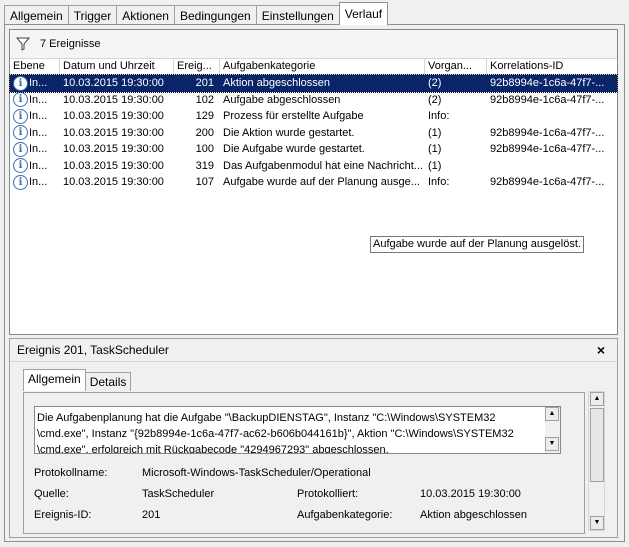 This screenshot has width=629, height=547. What do you see at coordinates (204, 165) in the screenshot?
I see `cell-id: 319` at bounding box center [204, 165].